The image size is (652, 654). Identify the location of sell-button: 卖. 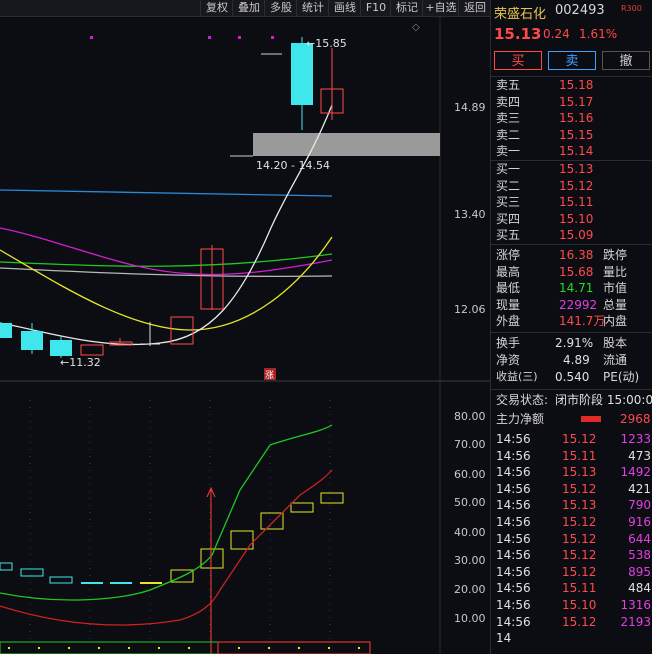
(572, 60).